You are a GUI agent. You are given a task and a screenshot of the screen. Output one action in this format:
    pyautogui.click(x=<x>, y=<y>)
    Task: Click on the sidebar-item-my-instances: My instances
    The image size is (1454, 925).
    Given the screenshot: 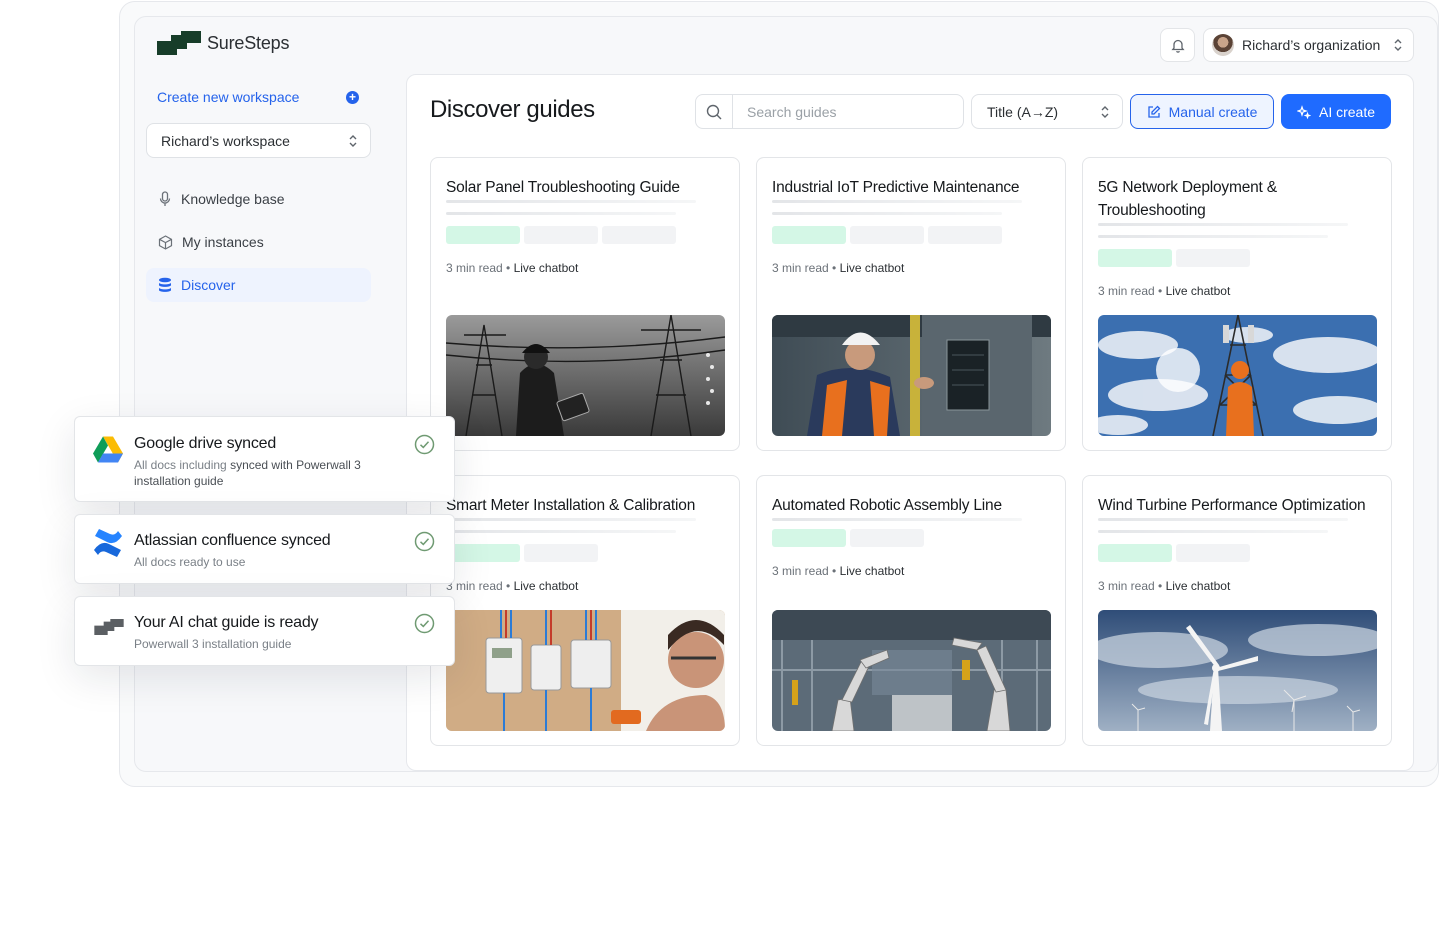 What is the action you would take?
    pyautogui.click(x=258, y=242)
    